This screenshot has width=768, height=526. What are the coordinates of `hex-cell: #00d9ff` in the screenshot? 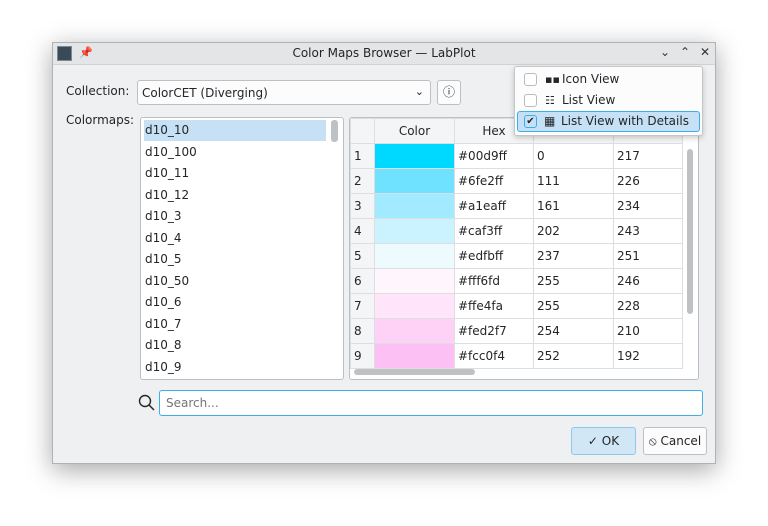 It's located at (494, 156).